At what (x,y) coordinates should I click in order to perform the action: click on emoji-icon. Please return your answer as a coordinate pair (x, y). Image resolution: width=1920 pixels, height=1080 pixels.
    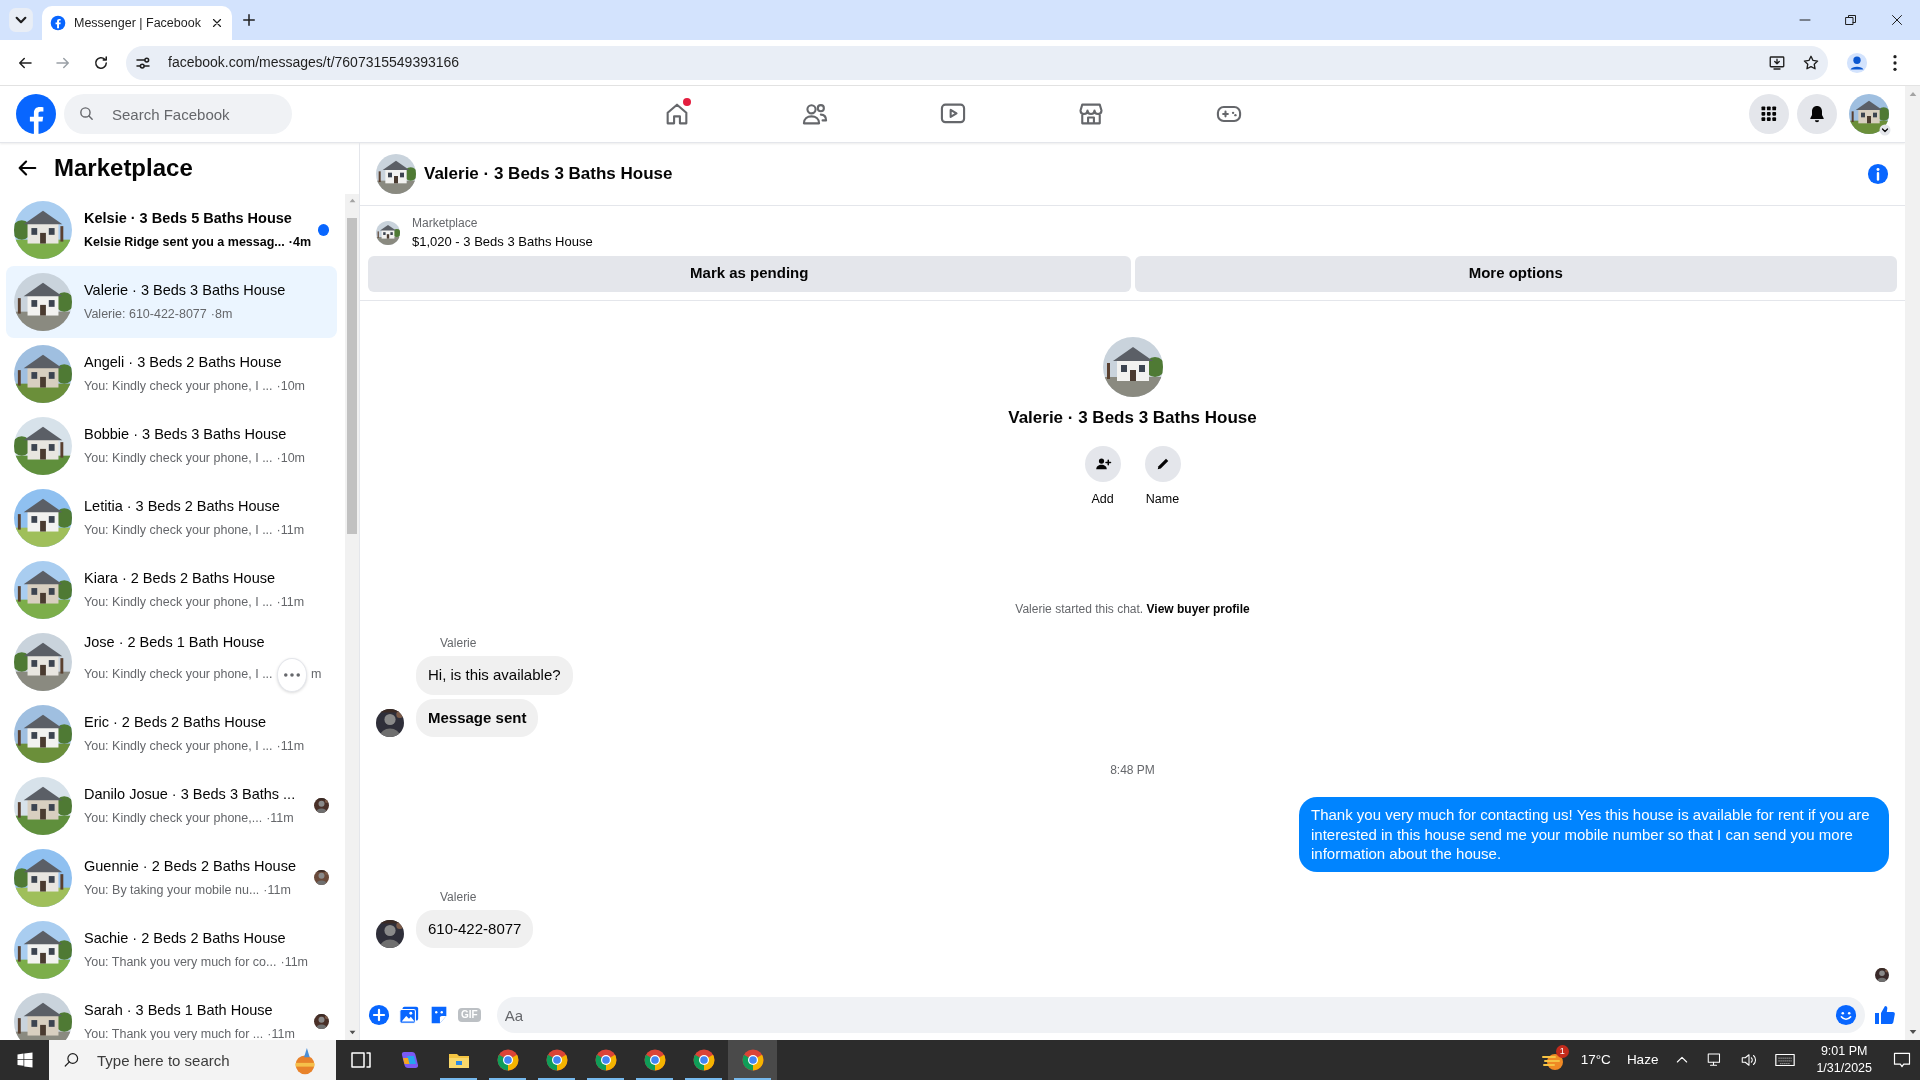
    Looking at the image, I should click on (1846, 1015).